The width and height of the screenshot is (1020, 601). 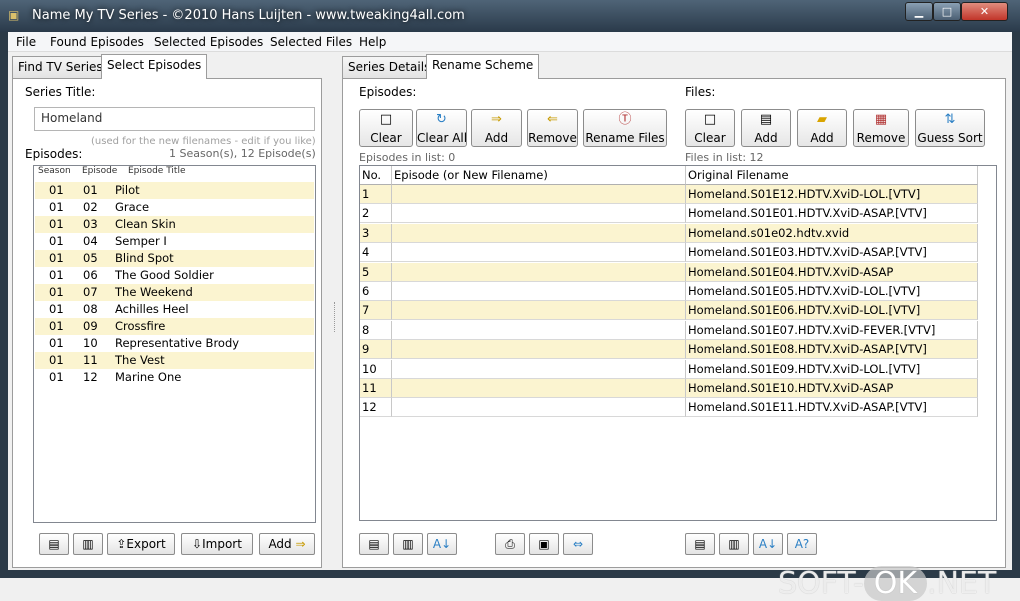 What do you see at coordinates (376, 311) in the screenshot?
I see `grid-cell-no: 7` at bounding box center [376, 311].